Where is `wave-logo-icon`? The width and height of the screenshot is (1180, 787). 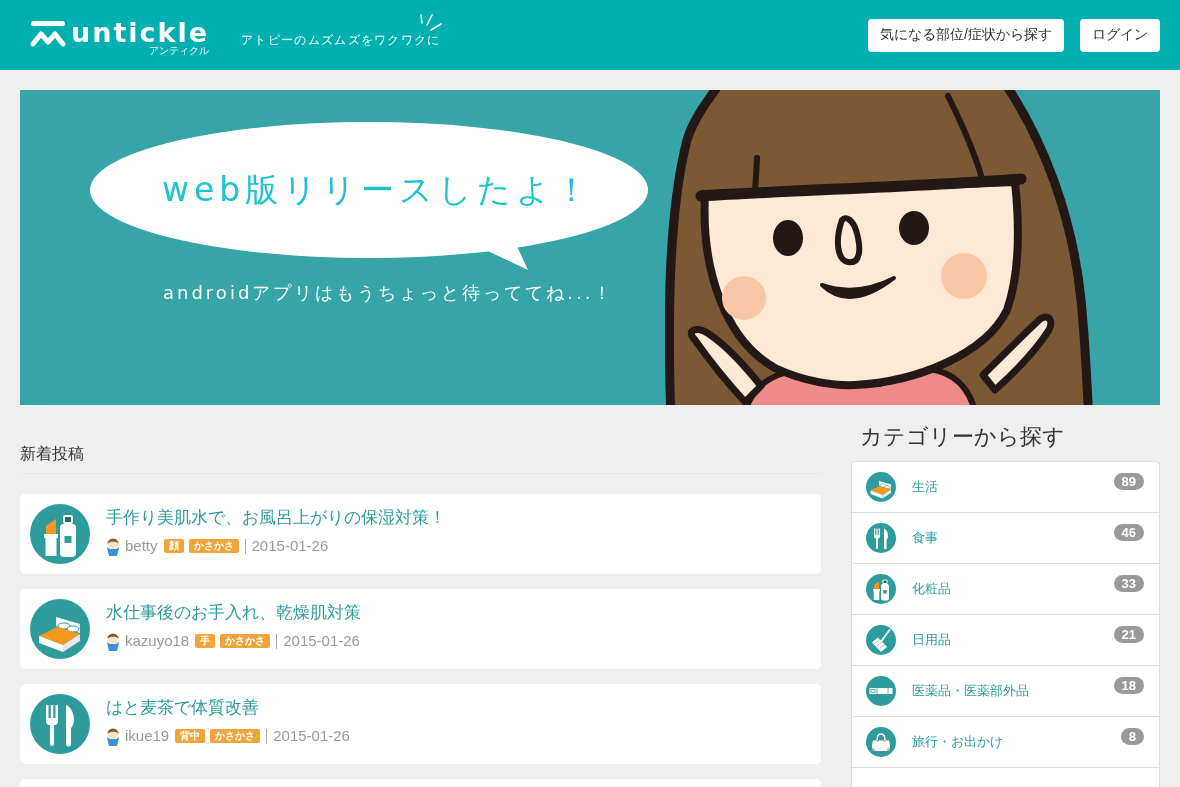 wave-logo-icon is located at coordinates (48, 34).